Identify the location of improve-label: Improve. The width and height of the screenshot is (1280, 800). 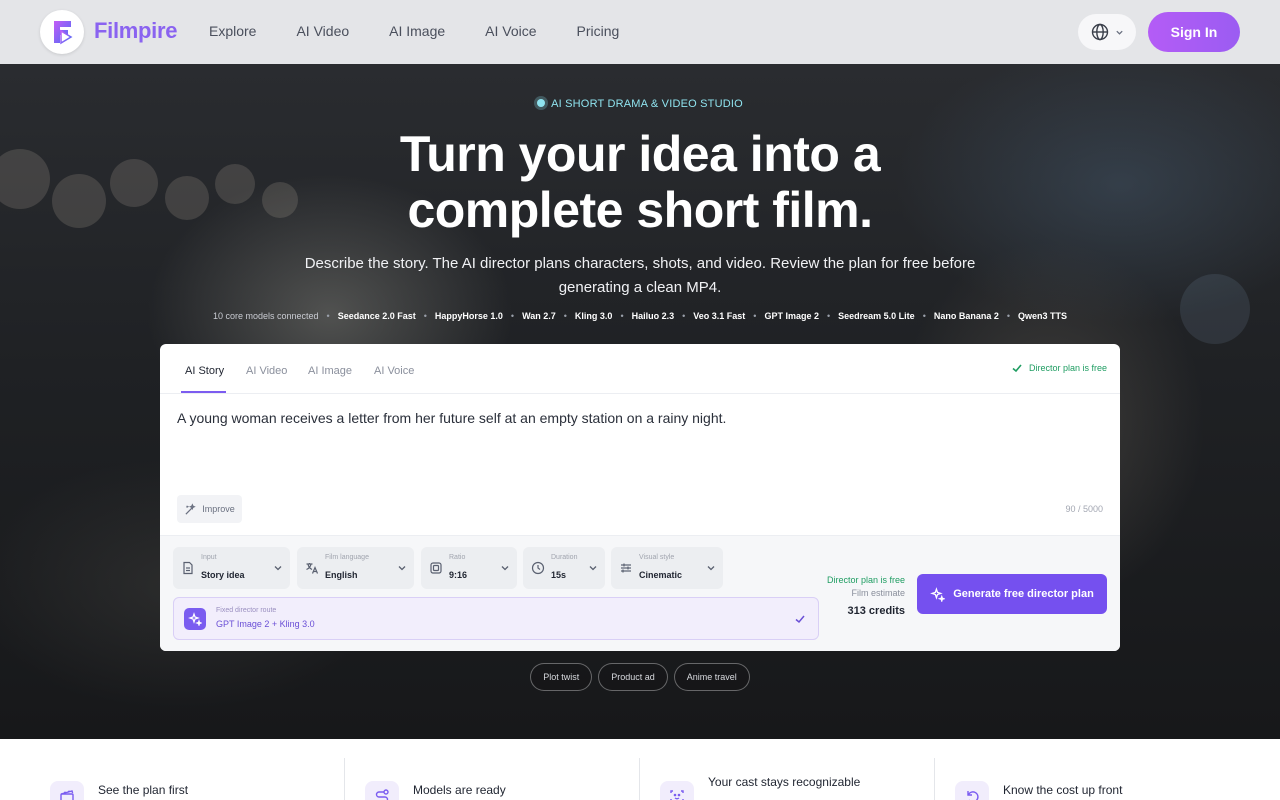
(218, 509).